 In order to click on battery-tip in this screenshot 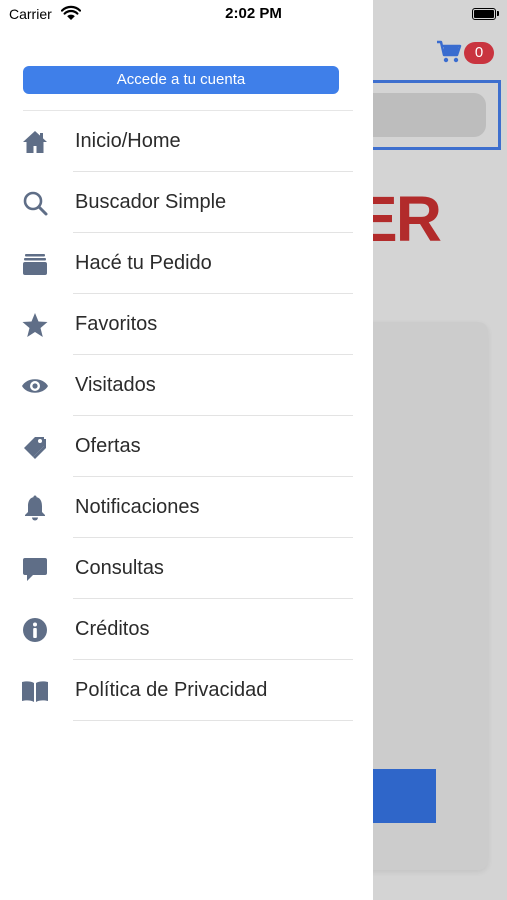, I will do `click(498, 13)`.